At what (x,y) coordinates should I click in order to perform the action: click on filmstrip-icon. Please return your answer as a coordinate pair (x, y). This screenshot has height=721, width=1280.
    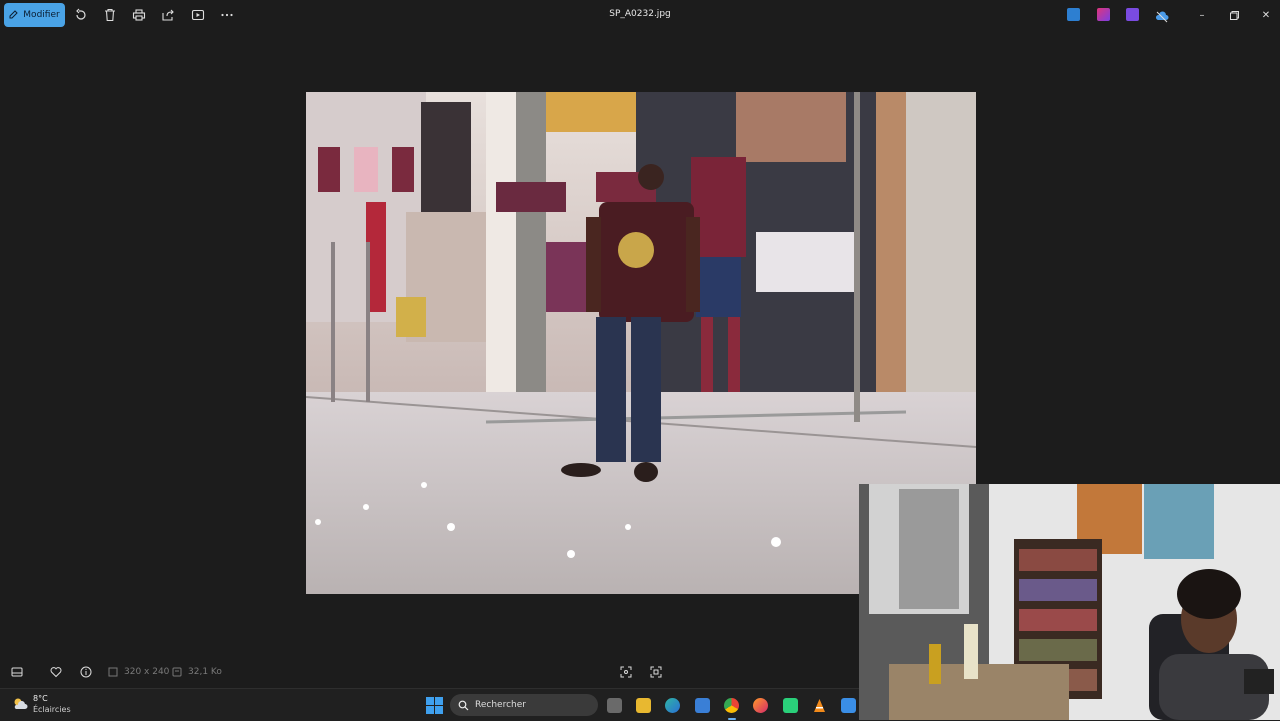
    Looking at the image, I should click on (17, 672).